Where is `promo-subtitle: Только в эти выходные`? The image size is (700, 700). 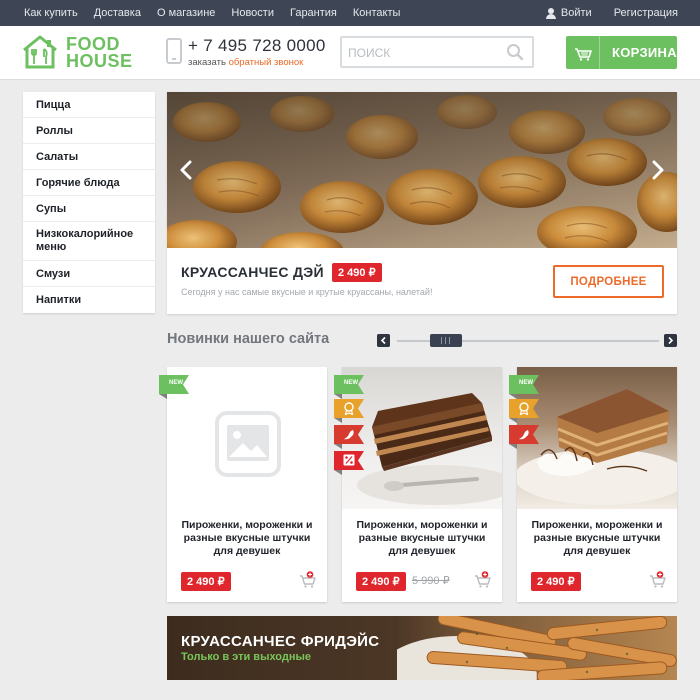
promo-subtitle: Только в эти выходные is located at coordinates (246, 657).